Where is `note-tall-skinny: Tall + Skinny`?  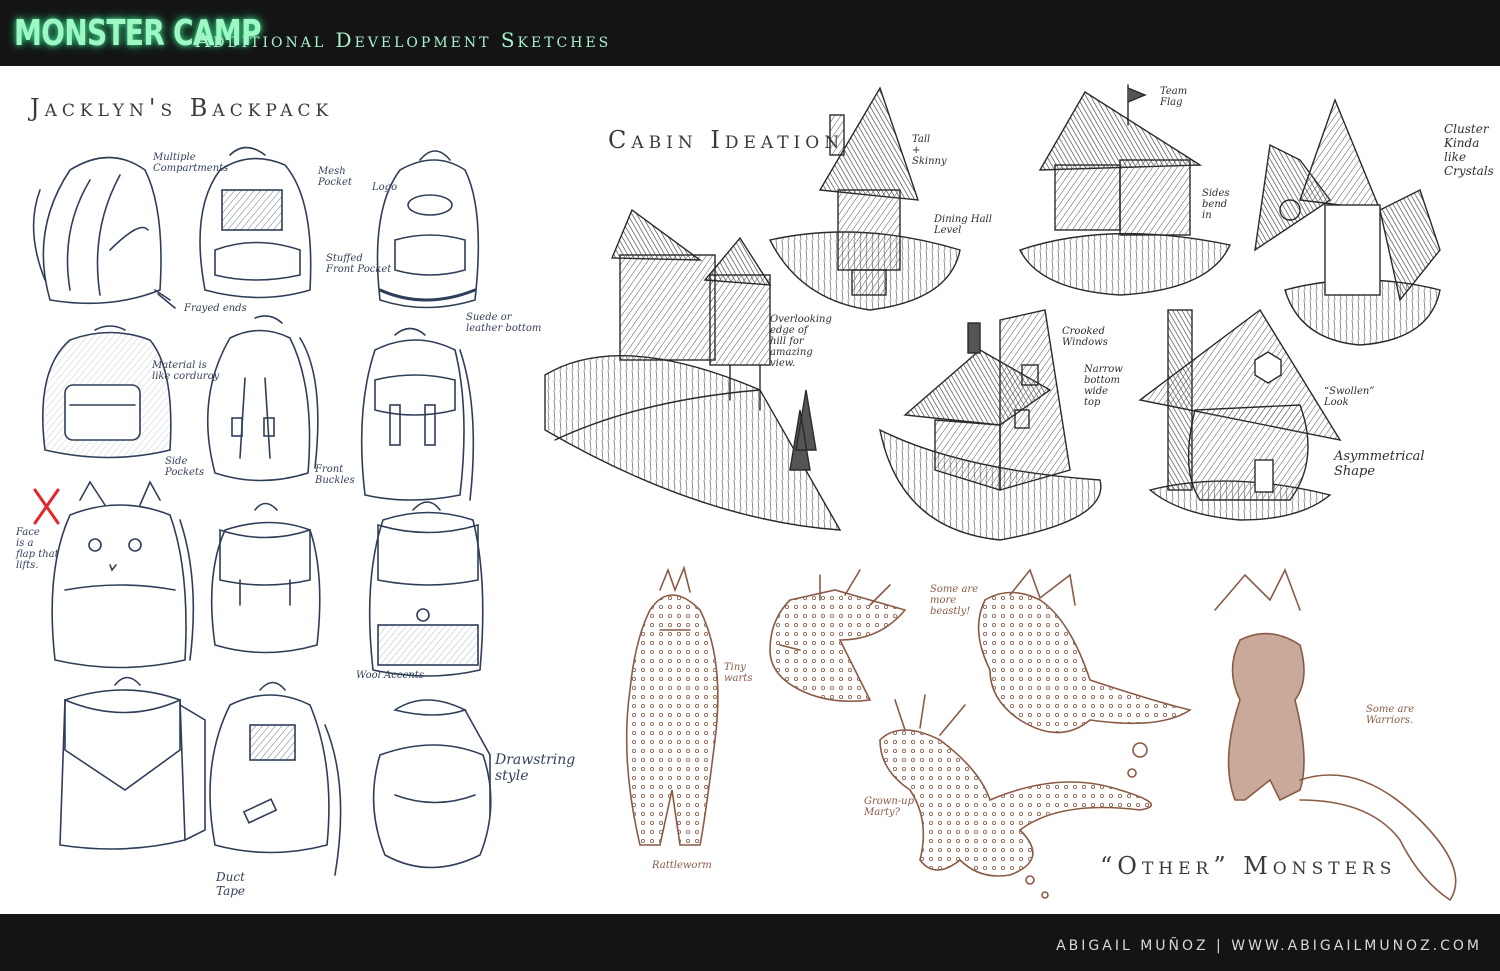
note-tall-skinny: Tall + Skinny is located at coordinates (929, 150).